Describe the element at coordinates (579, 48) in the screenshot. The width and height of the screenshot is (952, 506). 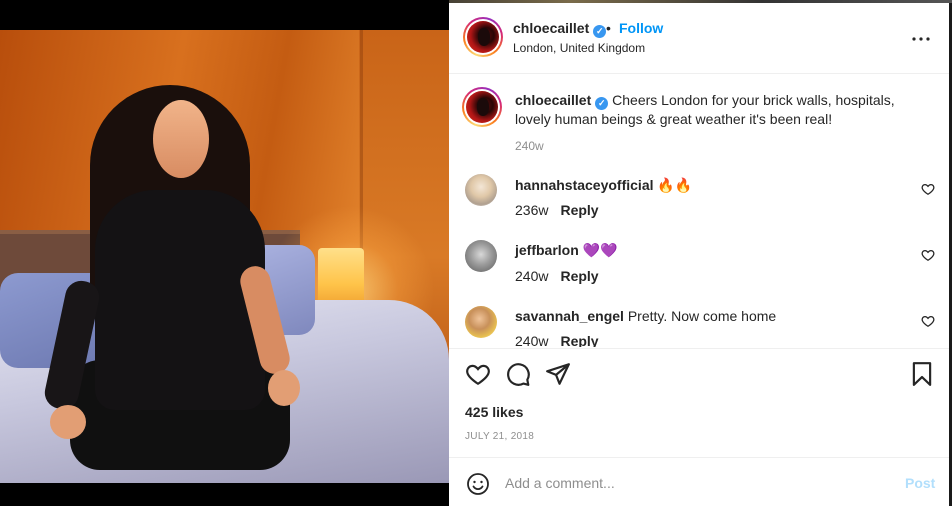
I see `post-location: London, United Kingdom` at that location.